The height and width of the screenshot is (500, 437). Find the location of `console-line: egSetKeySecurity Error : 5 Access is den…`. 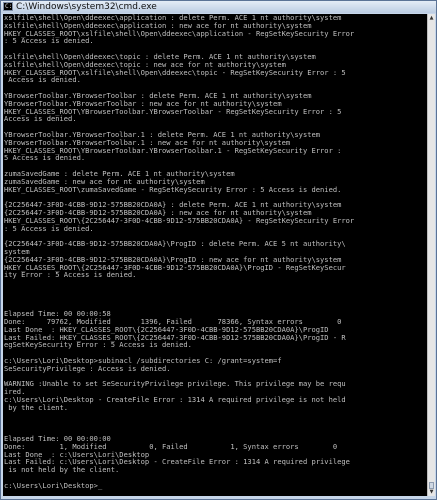

console-line: egSetKeySecurity Error : 5 Access is den… is located at coordinates (98, 345).